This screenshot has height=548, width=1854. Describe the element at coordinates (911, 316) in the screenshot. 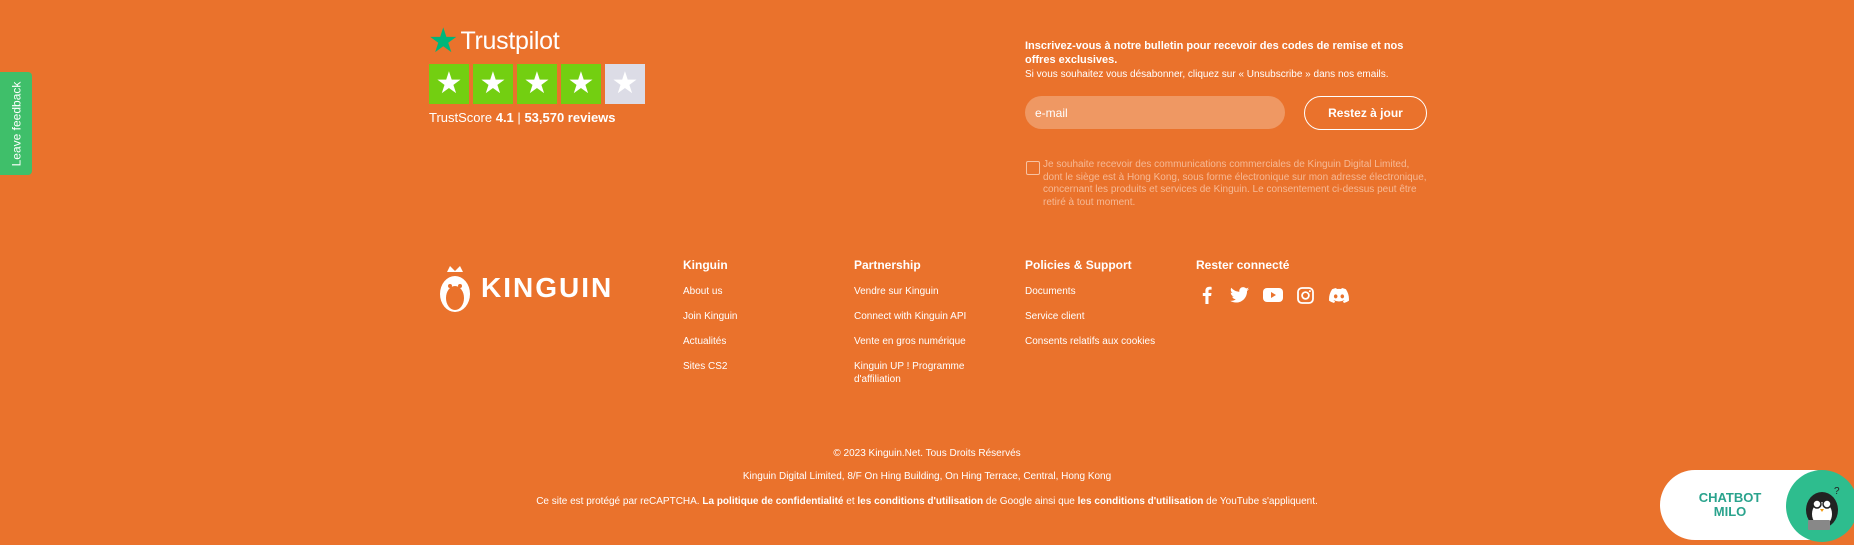

I see `link-kinguin-api: Connect with Kinguin API` at that location.